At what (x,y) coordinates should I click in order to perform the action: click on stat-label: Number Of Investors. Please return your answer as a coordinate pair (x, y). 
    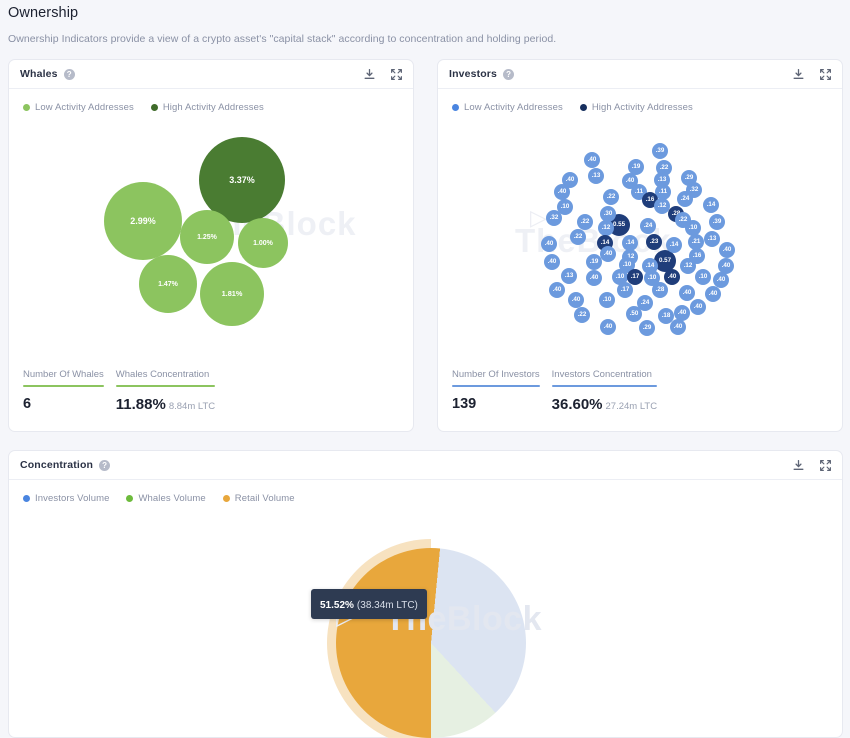
    Looking at the image, I should click on (496, 374).